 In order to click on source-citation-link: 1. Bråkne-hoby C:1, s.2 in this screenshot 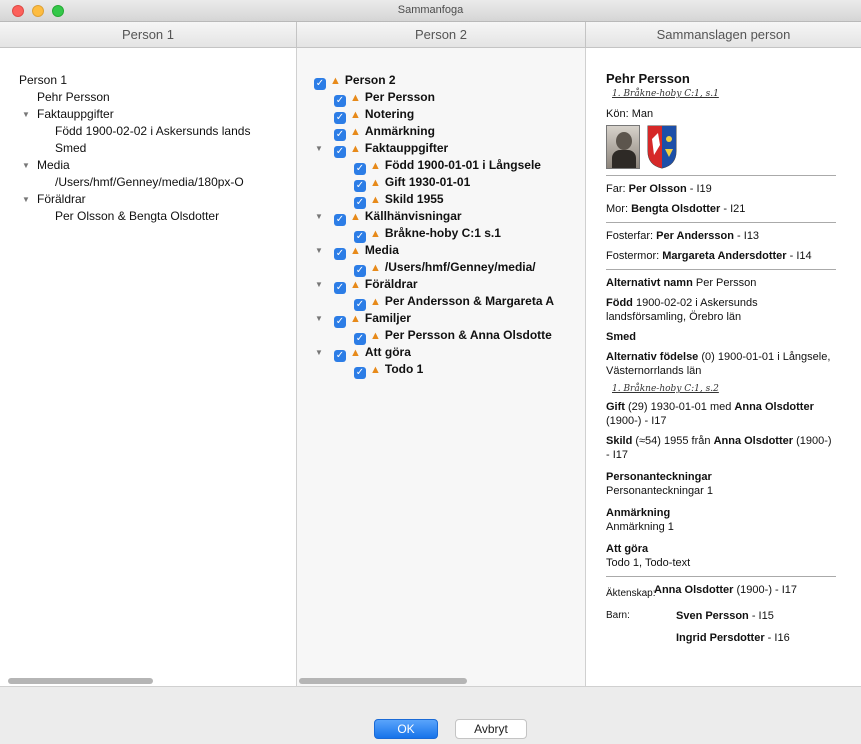, I will do `click(665, 389)`.